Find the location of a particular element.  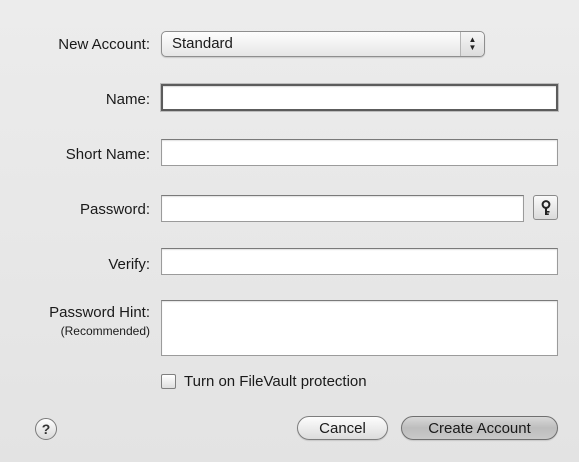

verify-label: Verify: is located at coordinates (129, 264).